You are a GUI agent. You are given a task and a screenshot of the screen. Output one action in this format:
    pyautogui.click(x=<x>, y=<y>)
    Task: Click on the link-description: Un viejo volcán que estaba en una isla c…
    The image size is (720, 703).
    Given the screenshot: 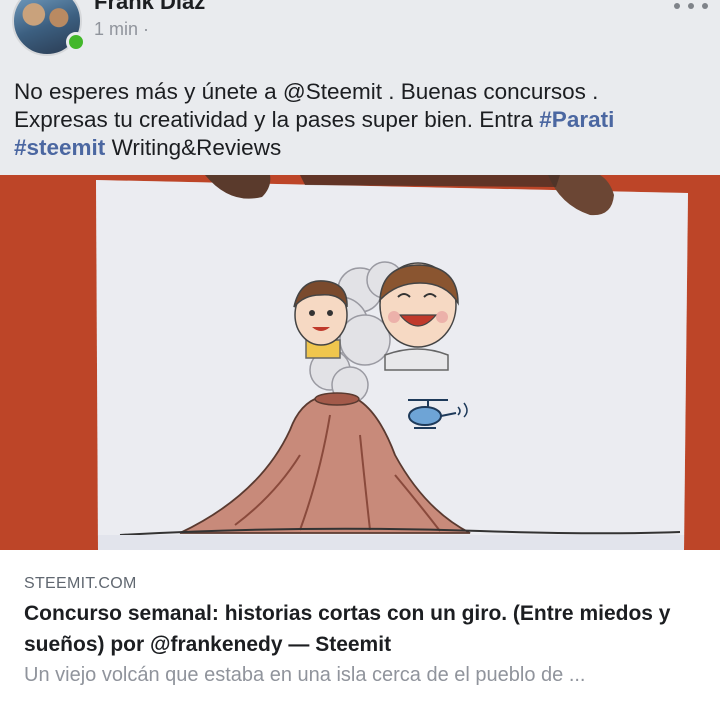 What is the action you would take?
    pyautogui.click(x=305, y=675)
    